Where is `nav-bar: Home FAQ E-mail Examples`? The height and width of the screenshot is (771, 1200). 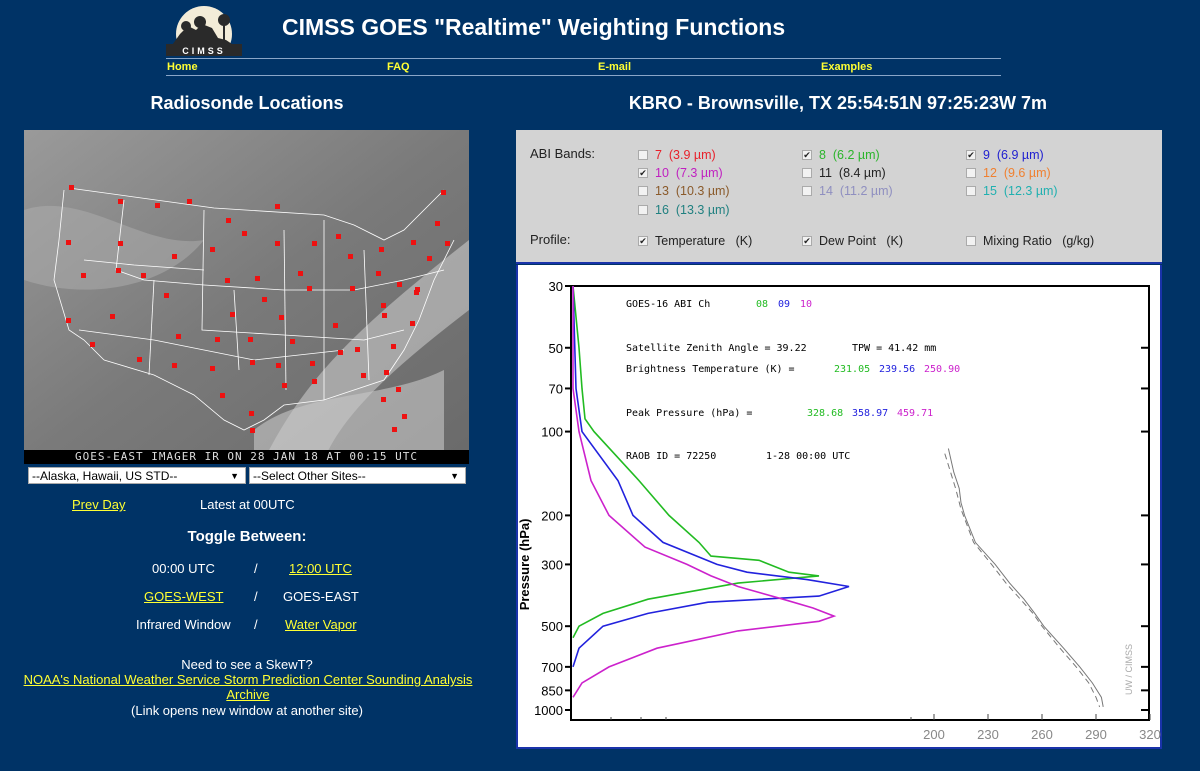 nav-bar: Home FAQ E-mail Examples is located at coordinates (583, 67).